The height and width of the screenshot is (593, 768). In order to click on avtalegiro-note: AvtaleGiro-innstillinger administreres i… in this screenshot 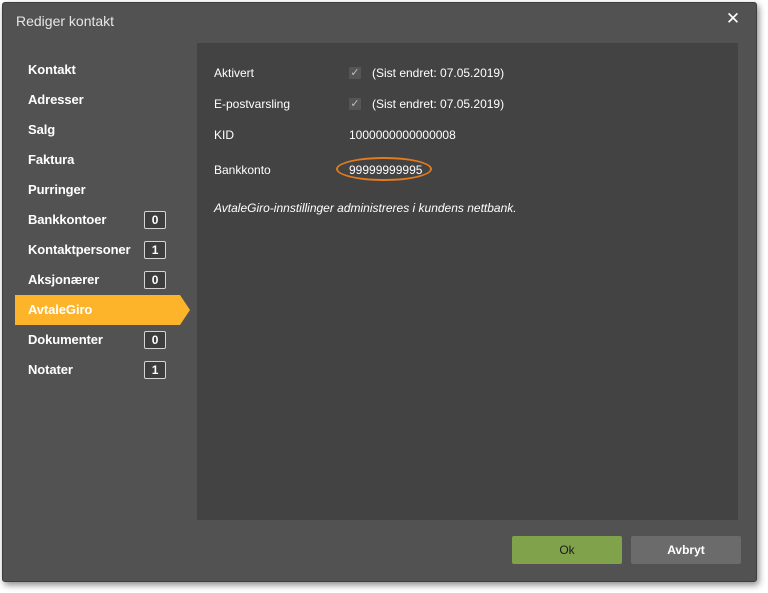, I will do `click(365, 208)`.